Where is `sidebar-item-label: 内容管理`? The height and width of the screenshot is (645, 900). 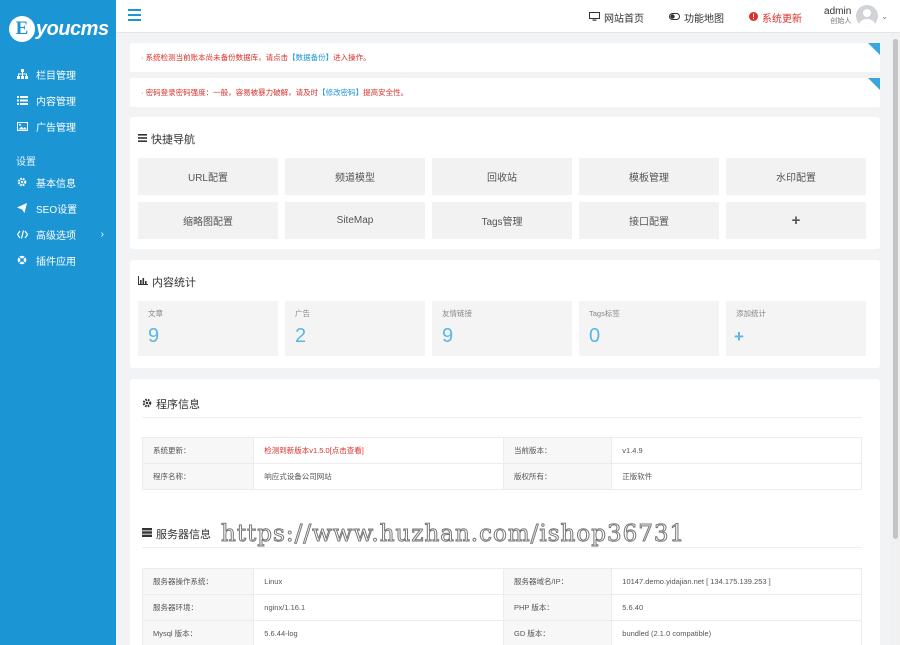 sidebar-item-label: 内容管理 is located at coordinates (56, 102).